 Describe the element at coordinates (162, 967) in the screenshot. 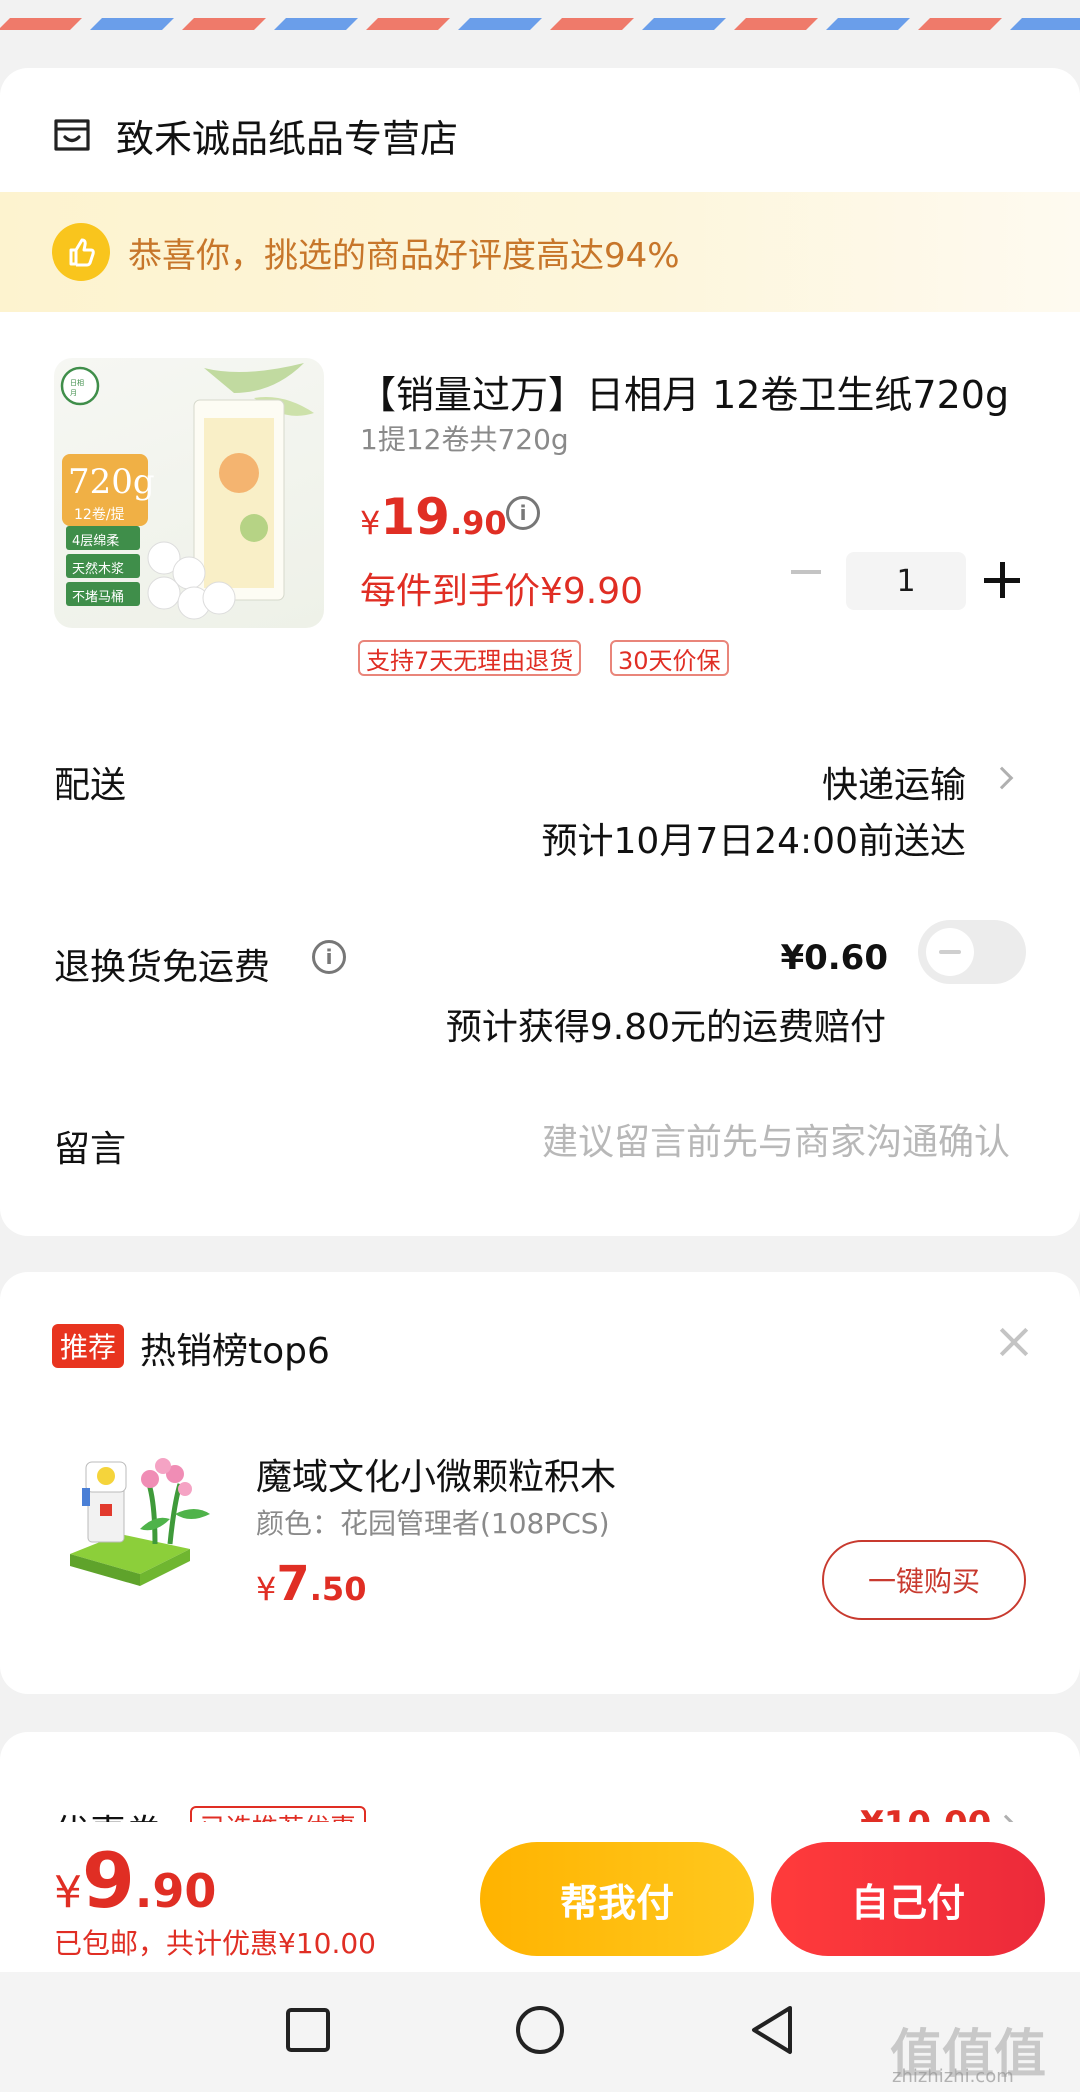

I see `return-insurance-label: 退换货免运费` at that location.